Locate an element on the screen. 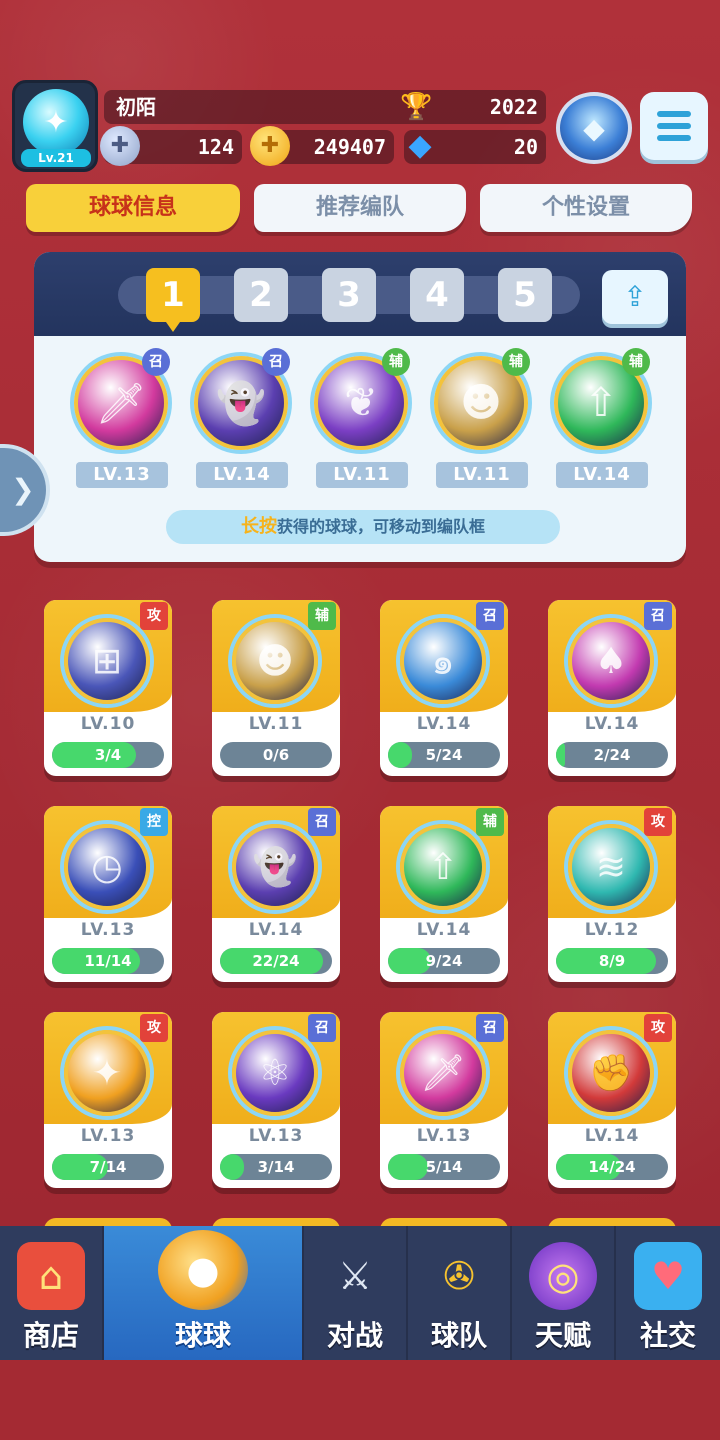 The image size is (720, 1440). card-progress: 5/14 is located at coordinates (444, 1167).